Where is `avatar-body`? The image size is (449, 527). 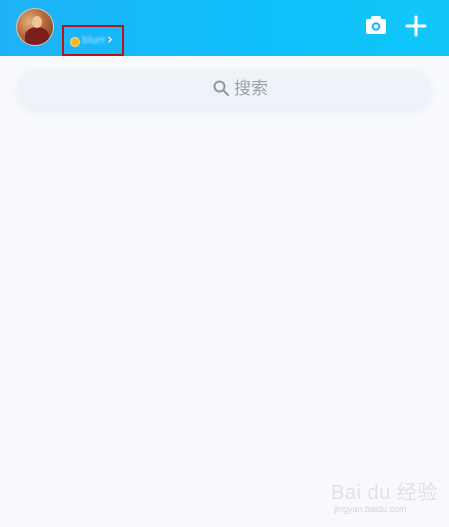
avatar-body is located at coordinates (37, 36).